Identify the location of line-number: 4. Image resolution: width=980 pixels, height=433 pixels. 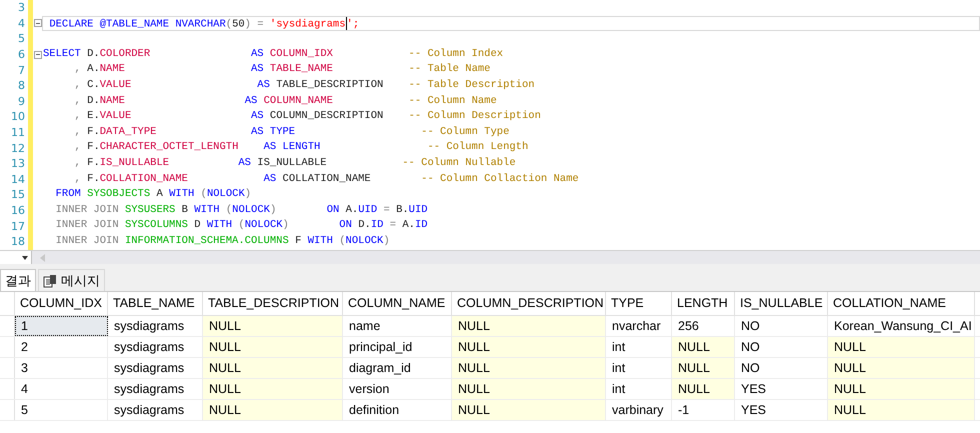
(21, 23).